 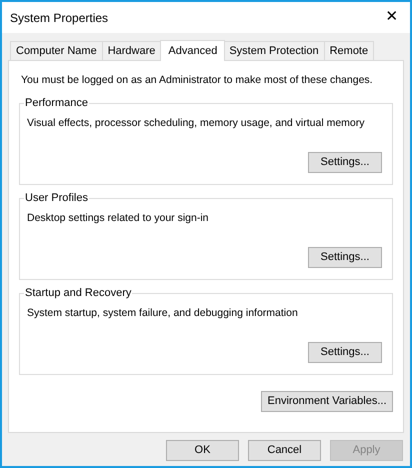 What do you see at coordinates (284, 450) in the screenshot?
I see `dialog-button: Cancel` at bounding box center [284, 450].